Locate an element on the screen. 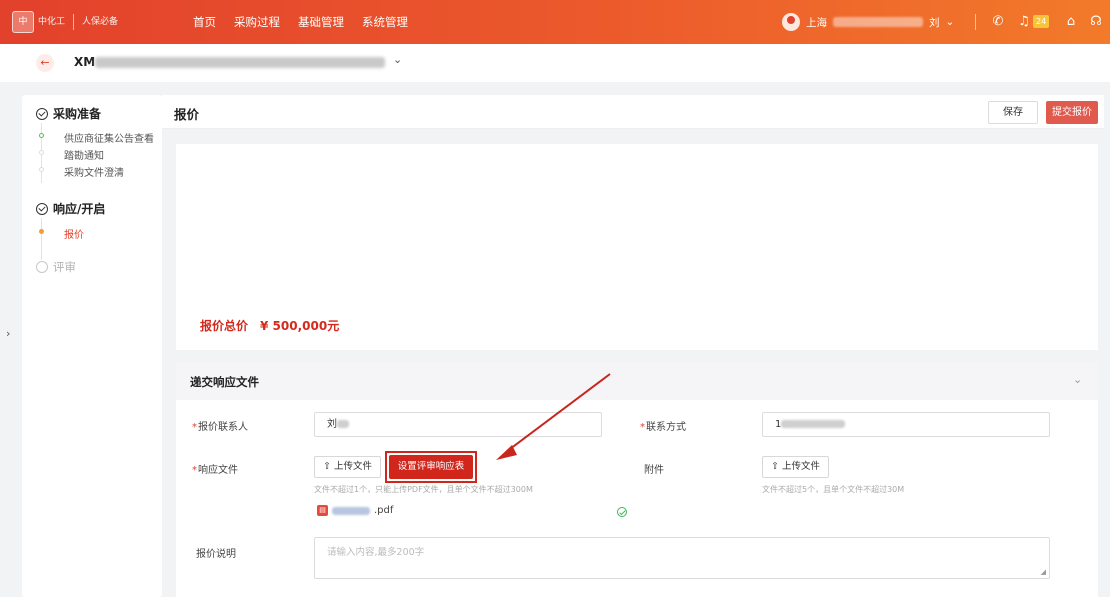 The height and width of the screenshot is (597, 1110). price-total: 报价总价 ¥ 500,000元 is located at coordinates (269, 325).